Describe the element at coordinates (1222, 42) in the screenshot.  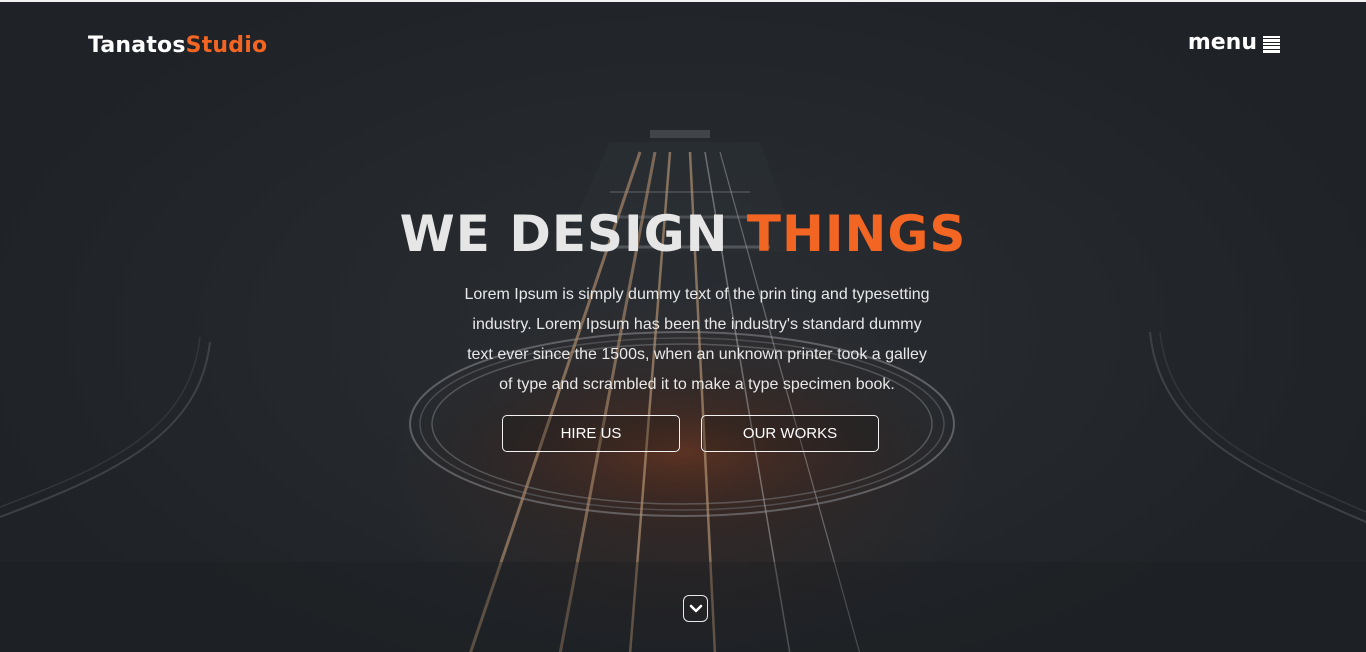
I see `menu-label: menu` at that location.